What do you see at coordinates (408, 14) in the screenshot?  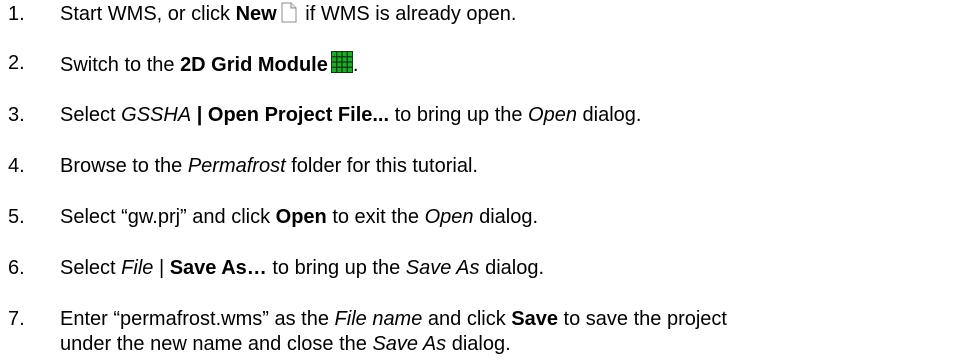 I see `step-text-segment: if WMS is already open.` at bounding box center [408, 14].